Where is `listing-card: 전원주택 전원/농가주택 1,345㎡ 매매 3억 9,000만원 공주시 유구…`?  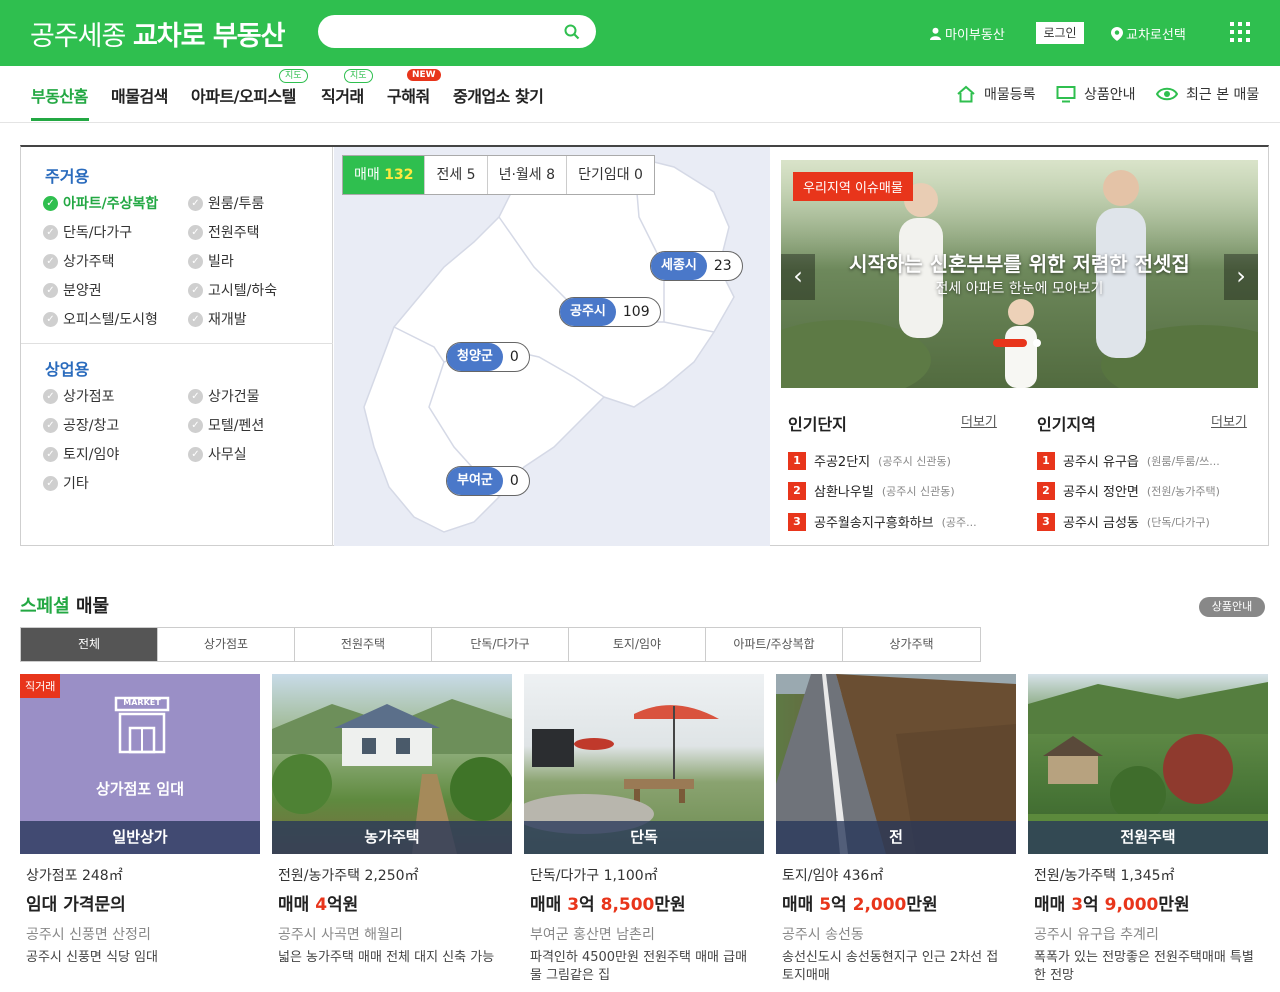
listing-card: 전원주택 전원/농가주택 1,345㎡ 매매 3억 9,000만원 공주시 유구… is located at coordinates (1148, 828).